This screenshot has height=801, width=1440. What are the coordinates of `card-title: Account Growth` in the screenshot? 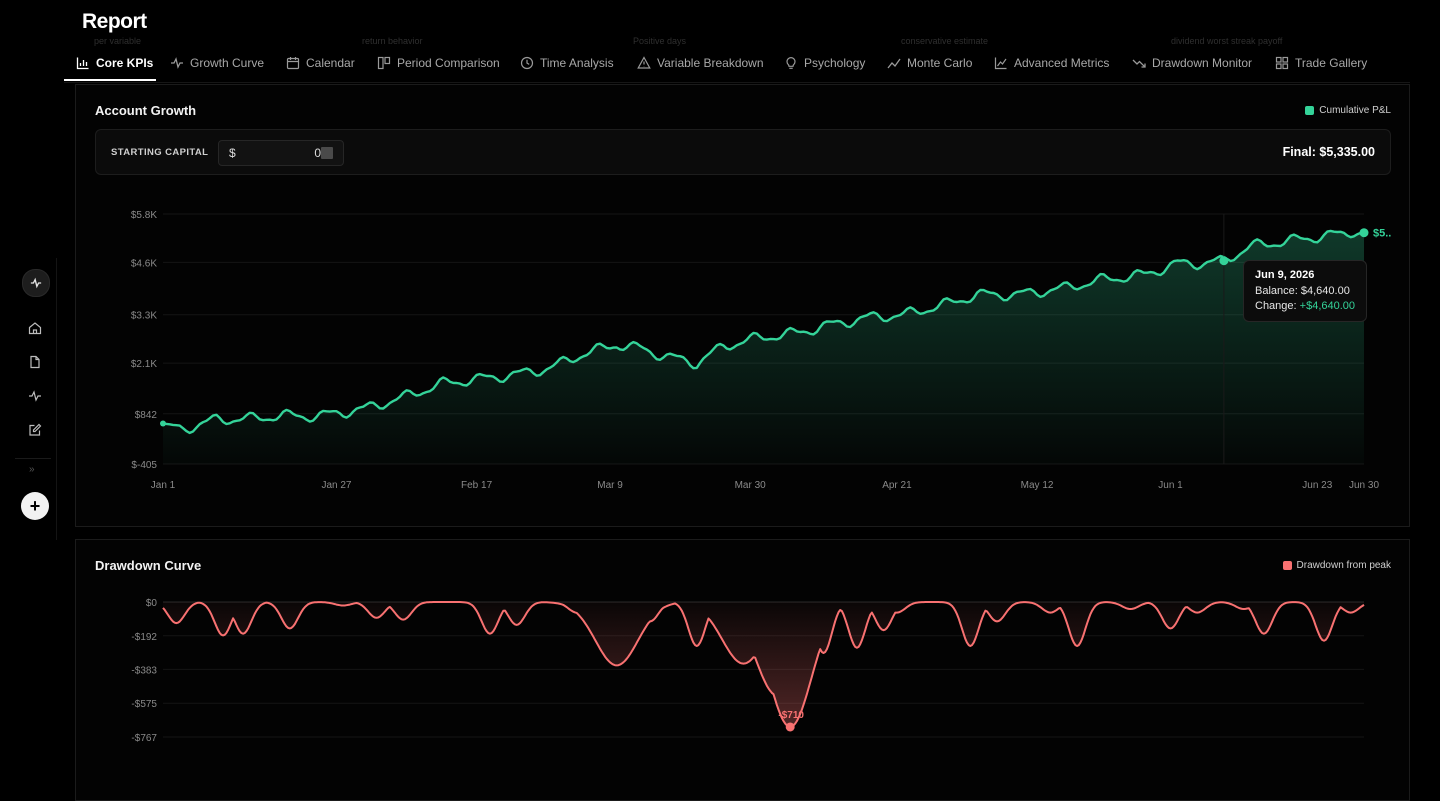 It's located at (146, 110).